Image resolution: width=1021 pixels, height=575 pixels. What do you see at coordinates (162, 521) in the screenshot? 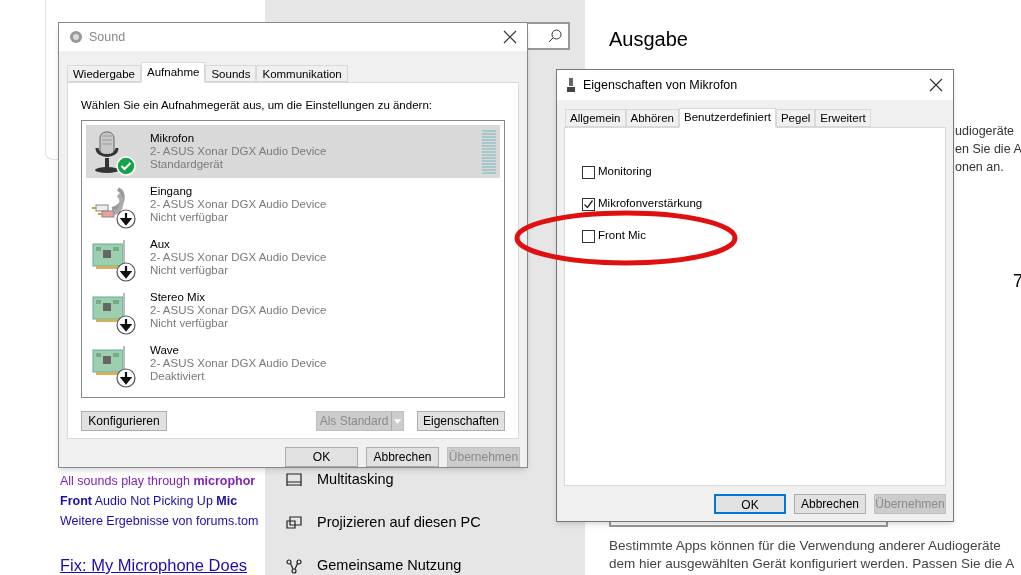
I see `search-result-link: Weitere Ergebnisse von forums.tom` at bounding box center [162, 521].